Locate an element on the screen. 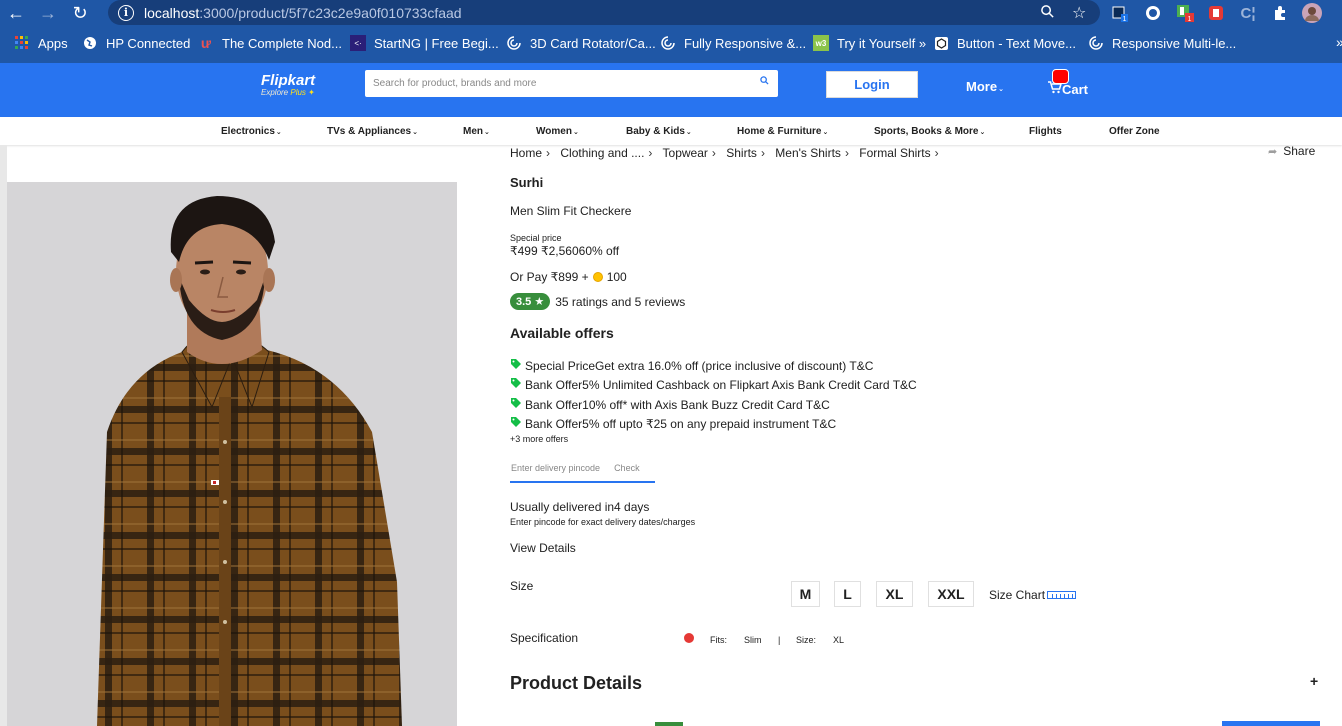 The width and height of the screenshot is (1342, 726). zoom-icon is located at coordinates (1047, 13).